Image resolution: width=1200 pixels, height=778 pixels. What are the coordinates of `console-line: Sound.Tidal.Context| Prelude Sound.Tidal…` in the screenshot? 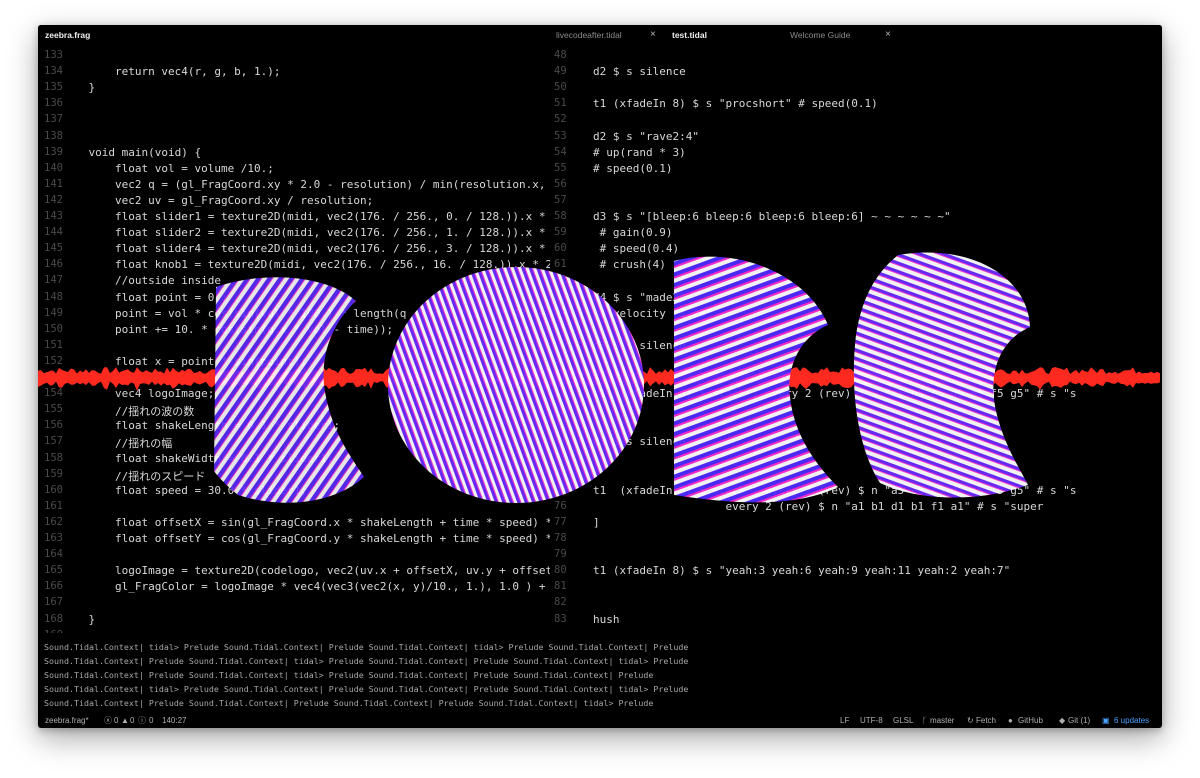 It's located at (349, 675).